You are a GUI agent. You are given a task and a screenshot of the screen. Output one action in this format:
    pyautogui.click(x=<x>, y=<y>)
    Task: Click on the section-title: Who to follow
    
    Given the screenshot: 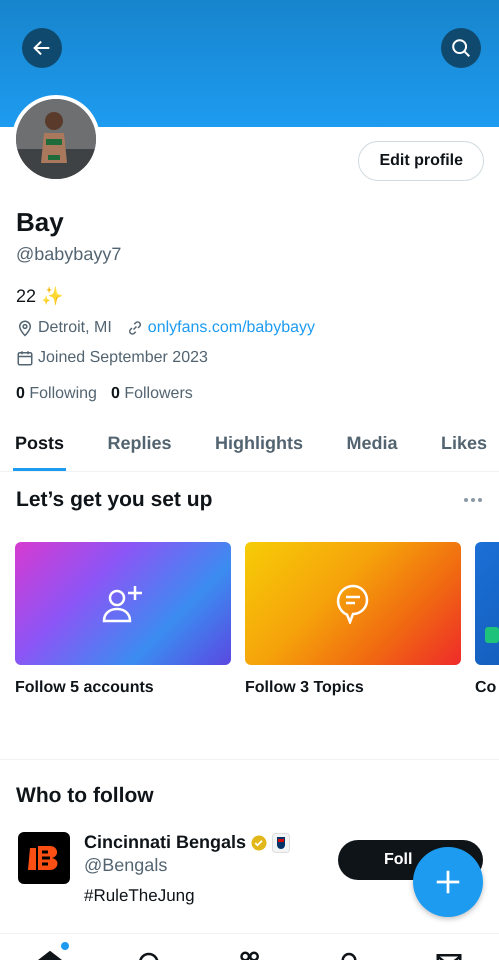 What is the action you would take?
    pyautogui.click(x=85, y=796)
    